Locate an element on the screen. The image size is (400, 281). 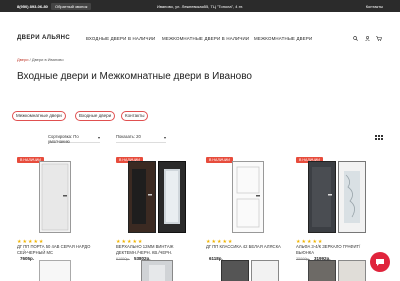
stock-badge: В НАЛИЧИИ is located at coordinates (219, 160).